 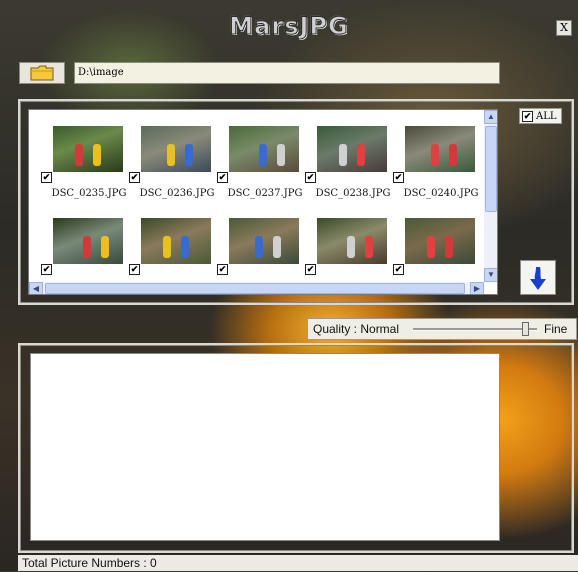 I want to click on open-folder-button, so click(x=42, y=73).